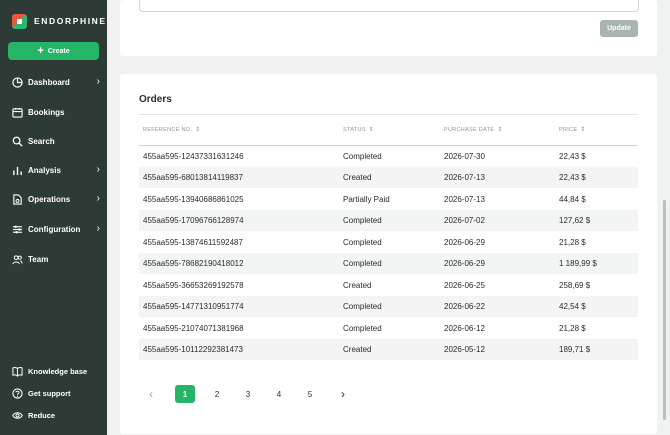  I want to click on cell-reference: 455aa595-13874611592487, so click(193, 242).